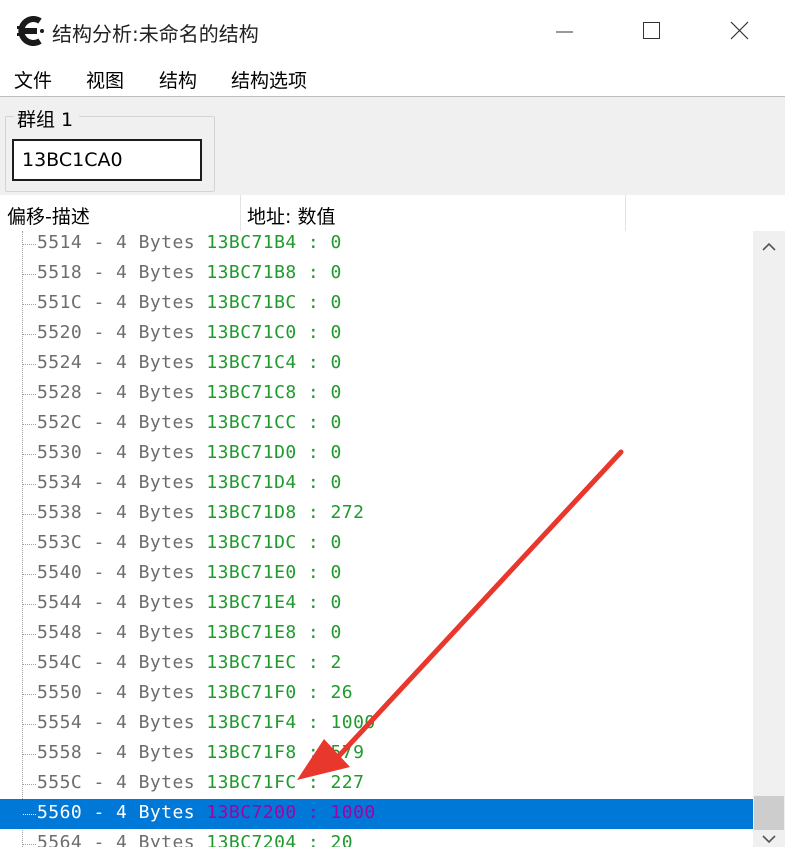 This screenshot has height=847, width=787. Describe the element at coordinates (251, 692) in the screenshot. I see `row-address: 13BC71F0` at that location.